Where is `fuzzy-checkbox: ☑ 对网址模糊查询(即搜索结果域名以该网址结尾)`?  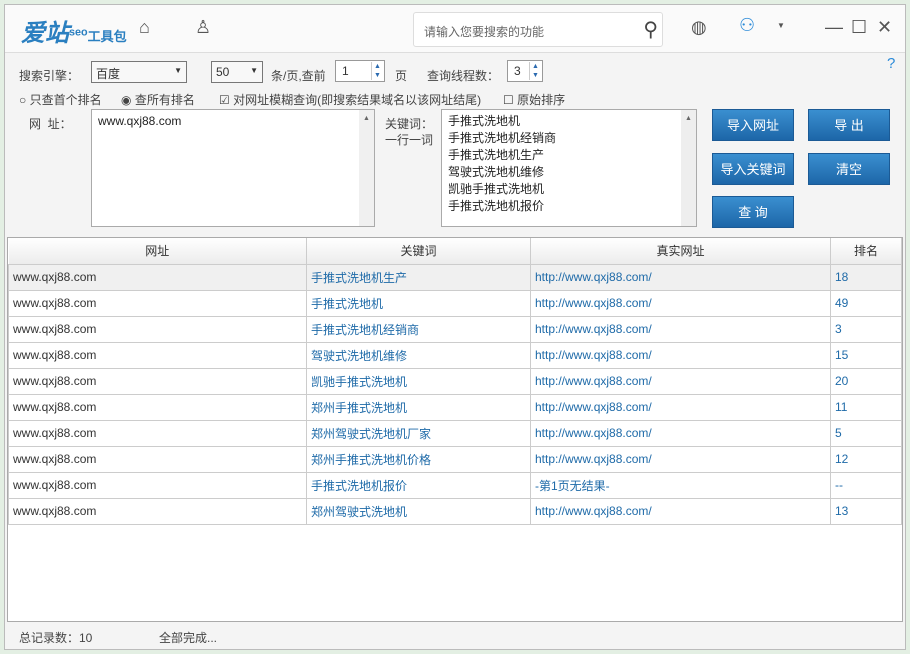
fuzzy-checkbox: ☑ 对网址模糊查询(即搜索结果域名以该网址结尾) is located at coordinates (350, 99).